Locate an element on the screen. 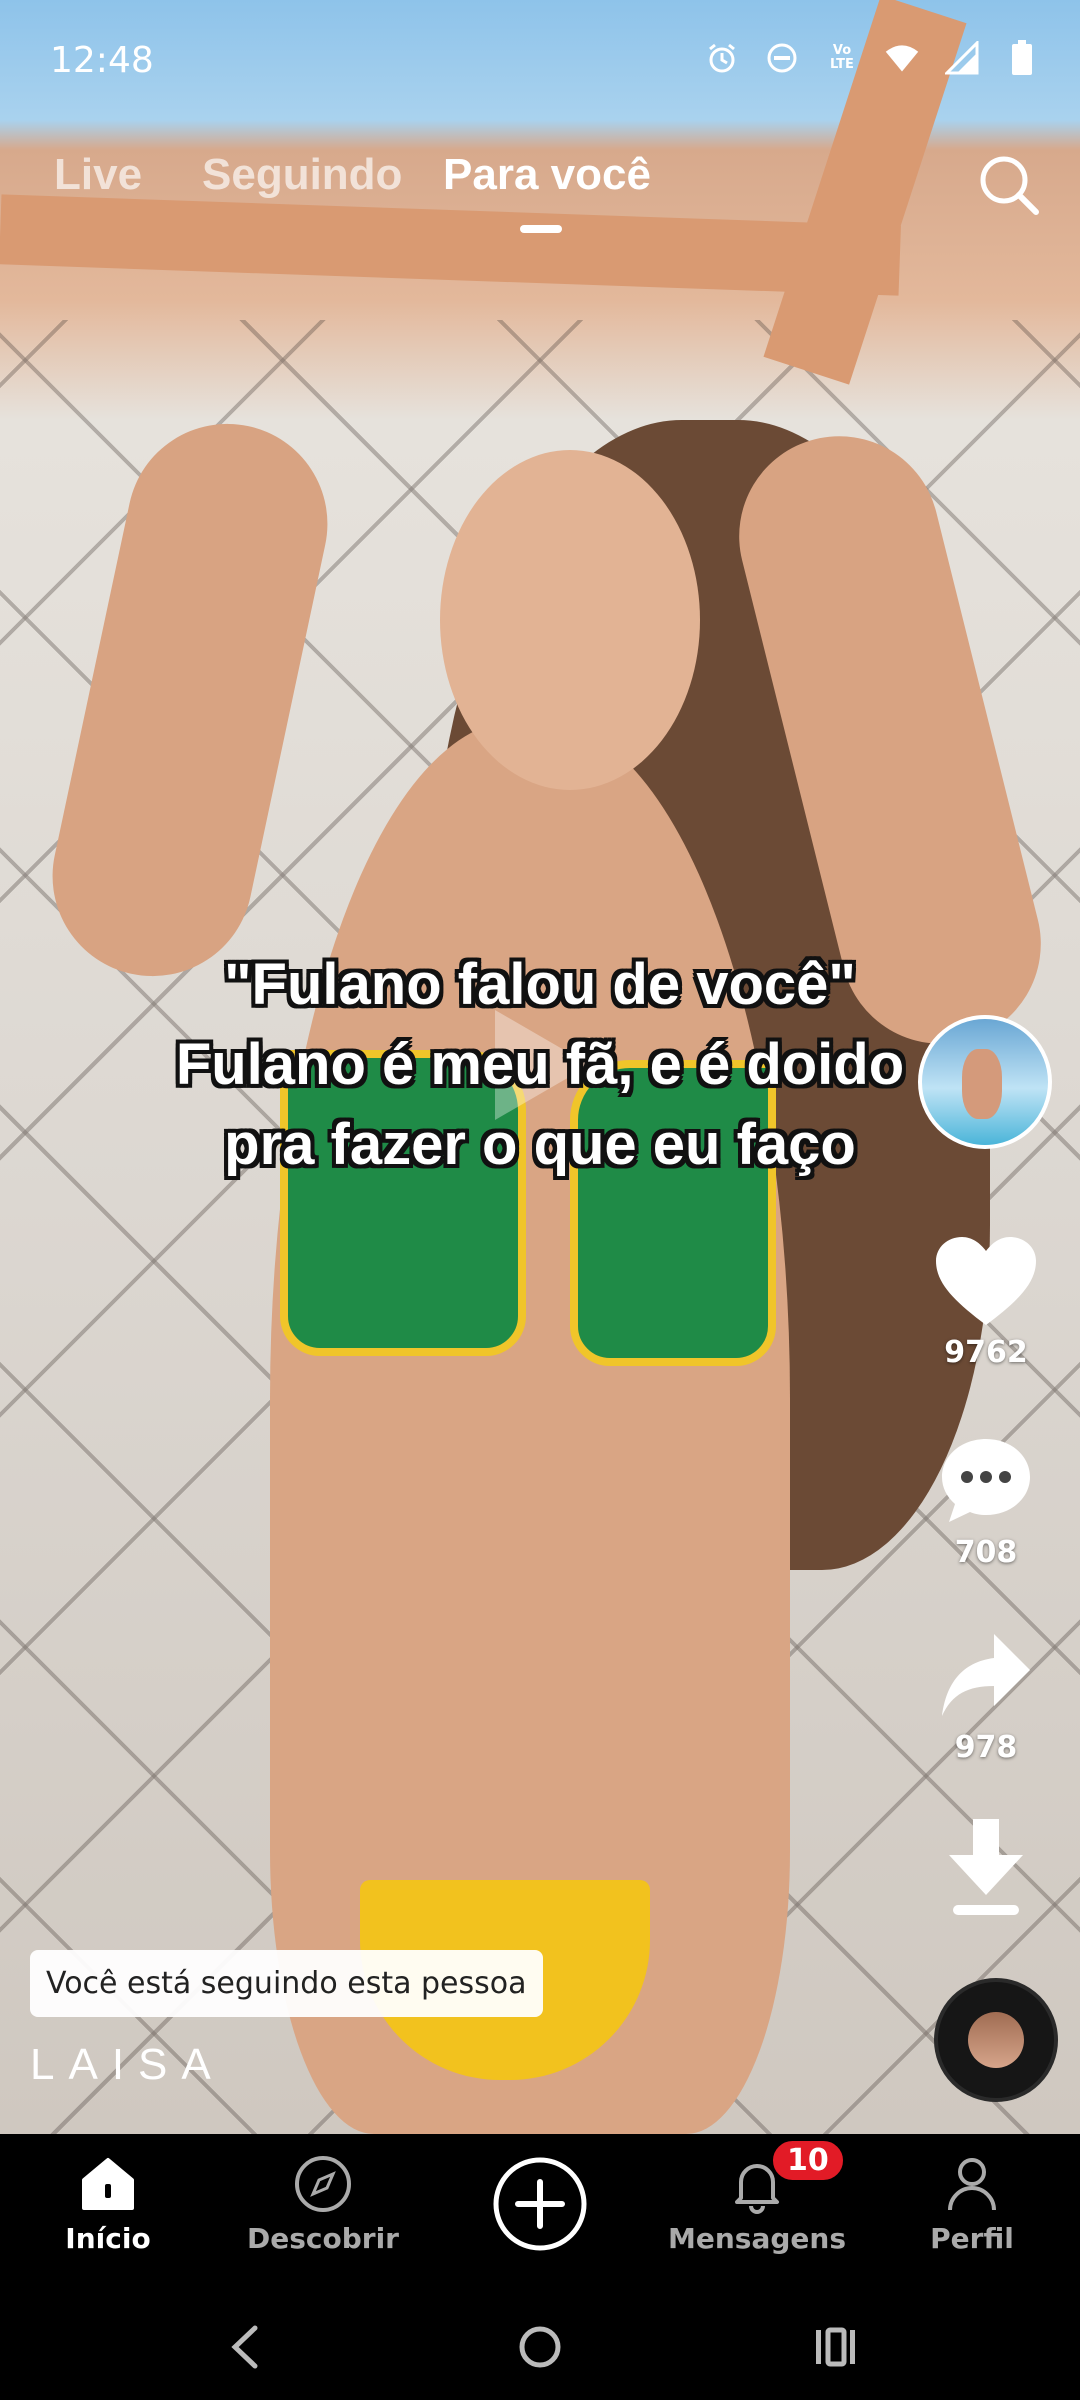 The height and width of the screenshot is (2400, 1080). comment-count: 708 is located at coordinates (986, 1552).